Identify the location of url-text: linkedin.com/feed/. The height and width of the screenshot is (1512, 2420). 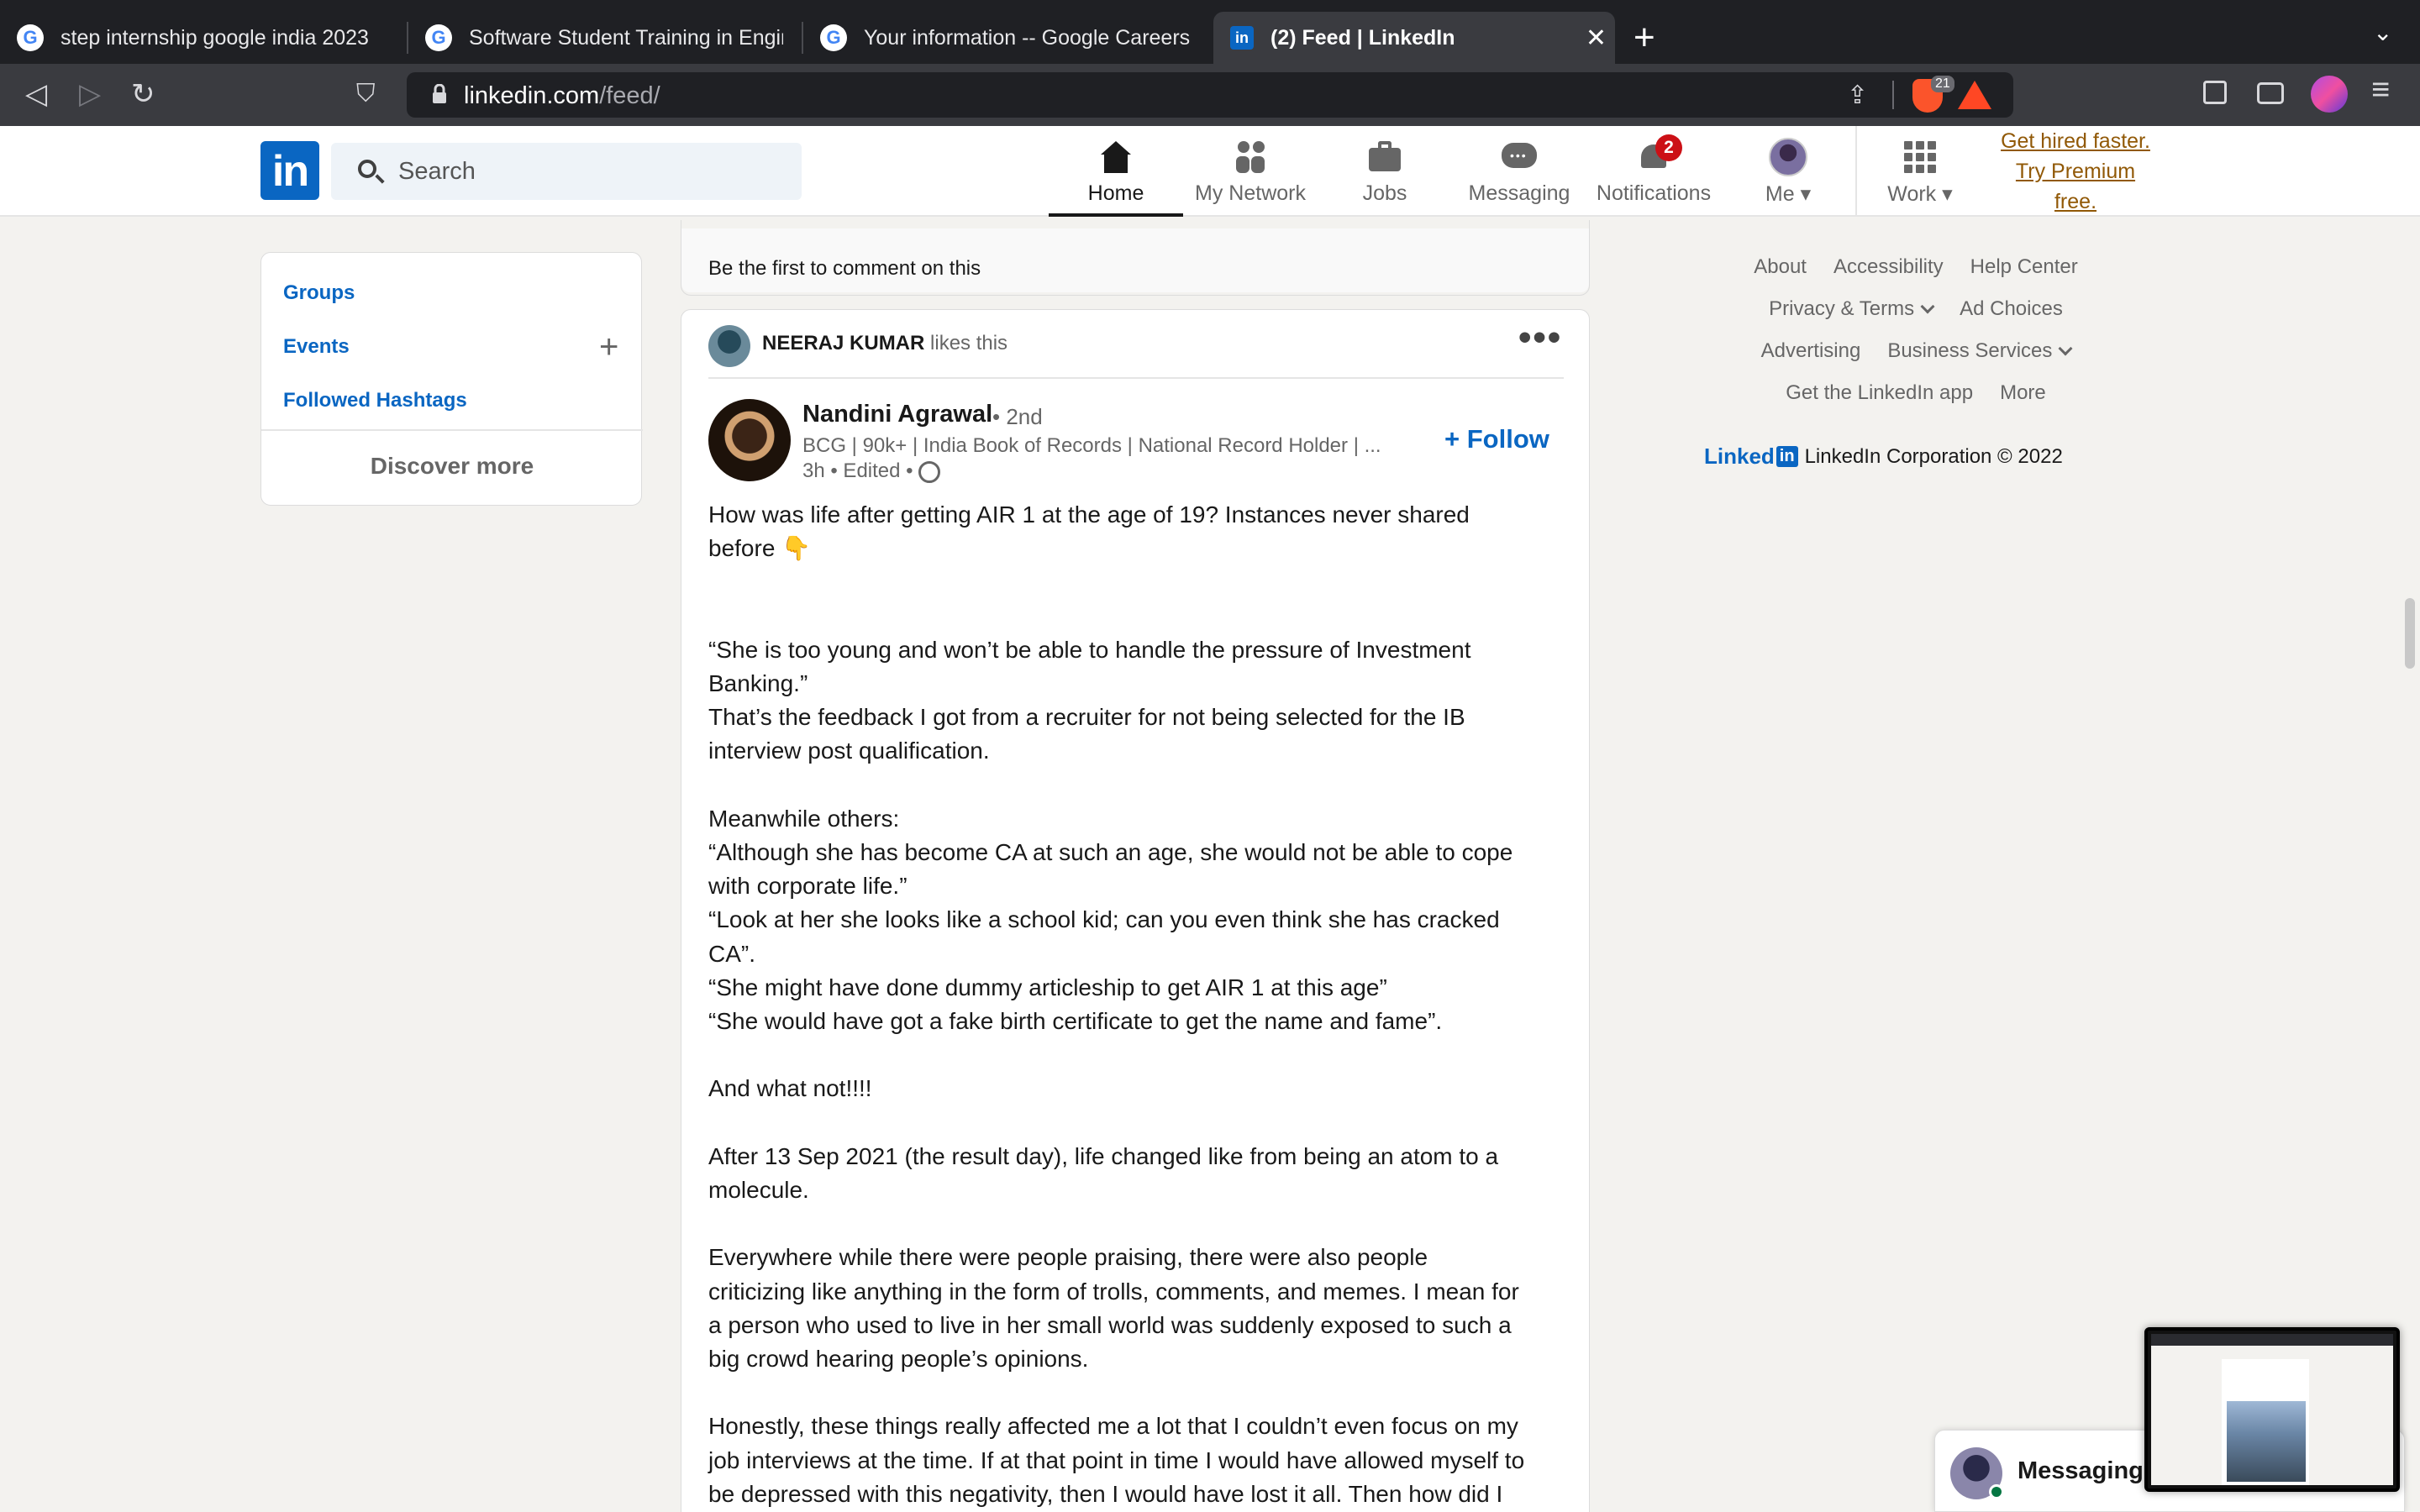
(562, 96).